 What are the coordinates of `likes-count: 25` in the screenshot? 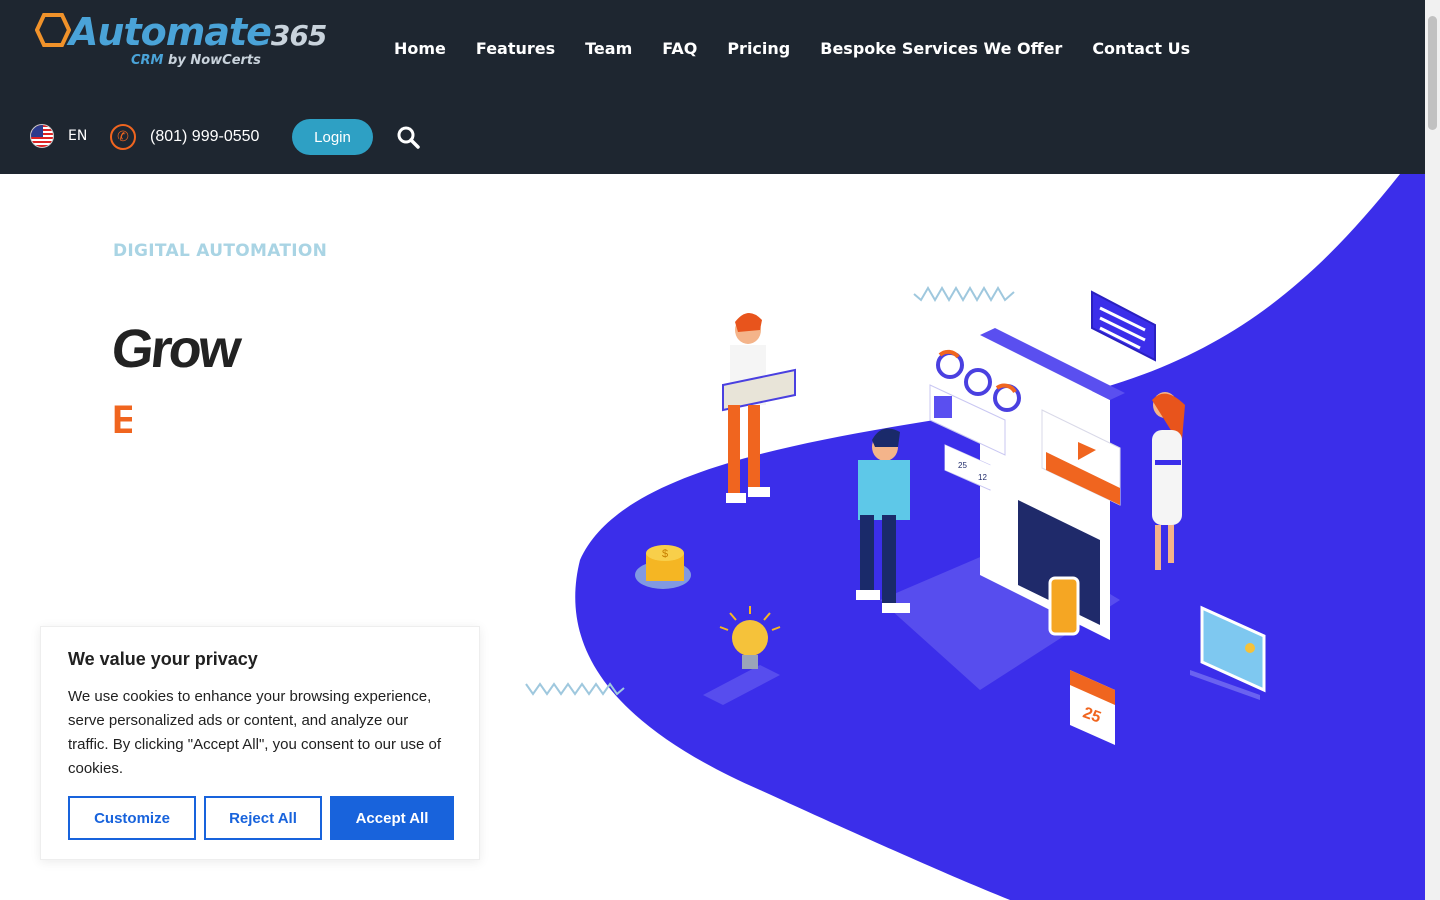 It's located at (962, 465).